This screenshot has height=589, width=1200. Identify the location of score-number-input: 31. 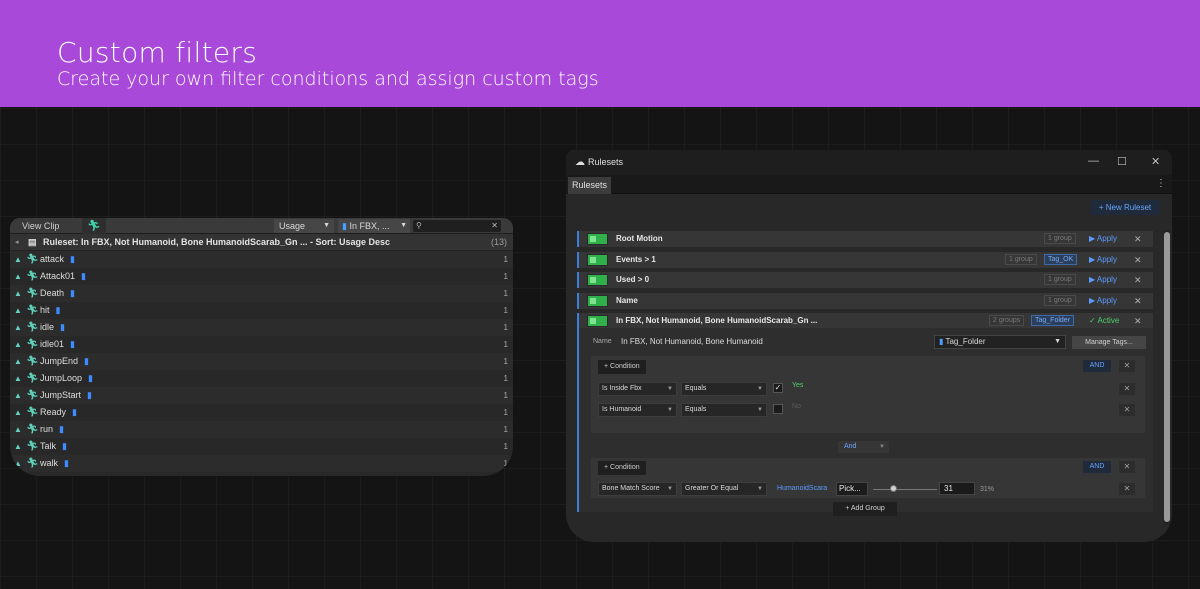
(957, 488).